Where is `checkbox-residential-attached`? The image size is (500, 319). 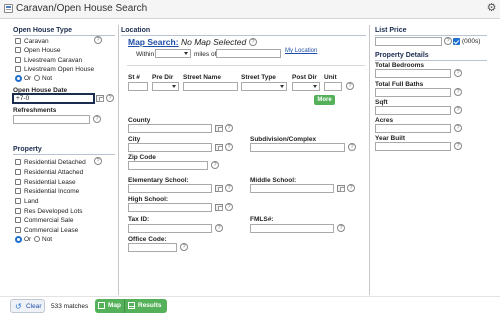 checkbox-residential-attached is located at coordinates (18, 172).